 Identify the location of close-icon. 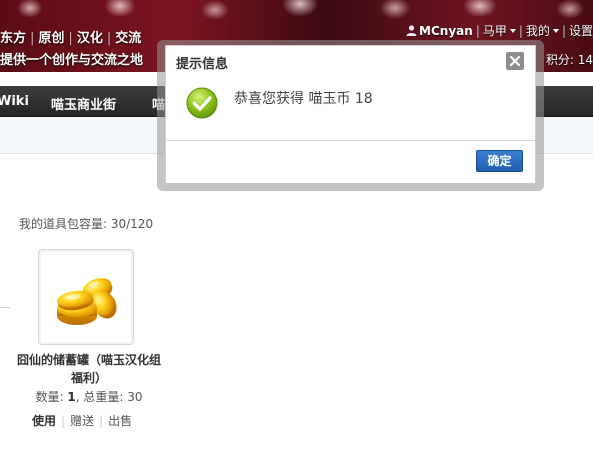
(515, 61).